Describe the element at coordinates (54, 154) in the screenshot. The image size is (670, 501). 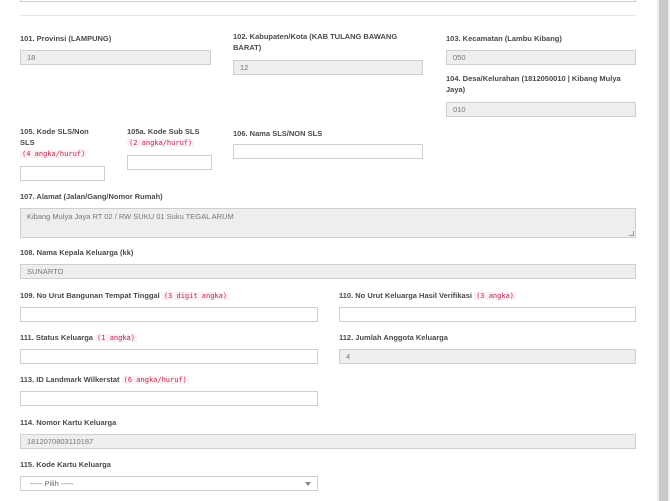
I see `field-105-hint: (4 angka/huruf)` at that location.